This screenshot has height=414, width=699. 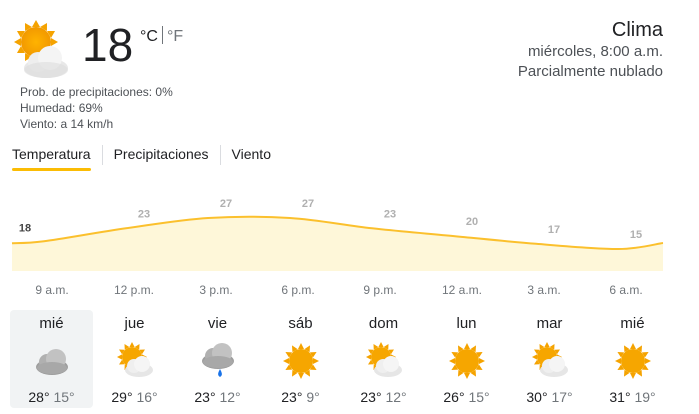 What do you see at coordinates (122, 397) in the screenshot?
I see `high-temperature: 29°` at bounding box center [122, 397].